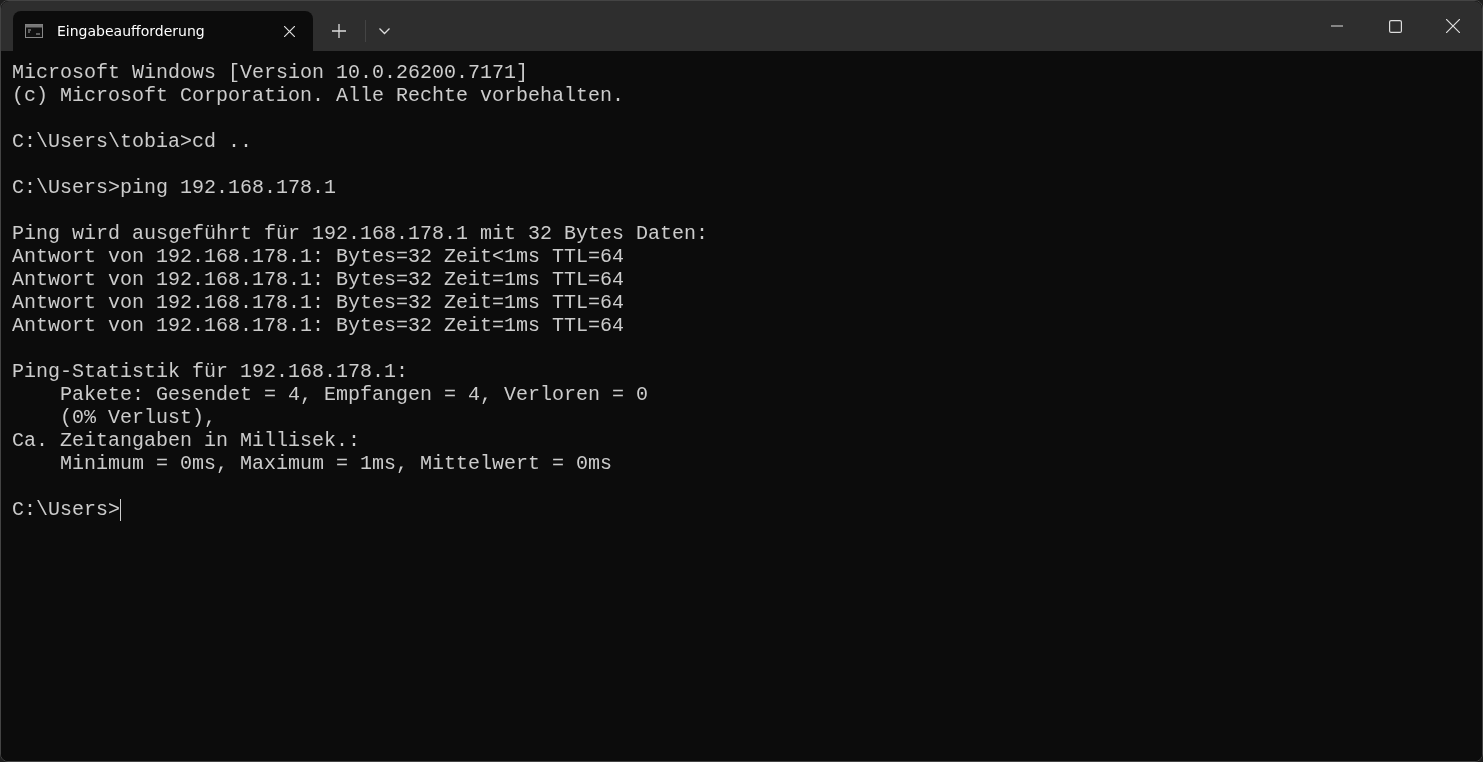  I want to click on tab: Eingabeaufforderung, so click(163, 31).